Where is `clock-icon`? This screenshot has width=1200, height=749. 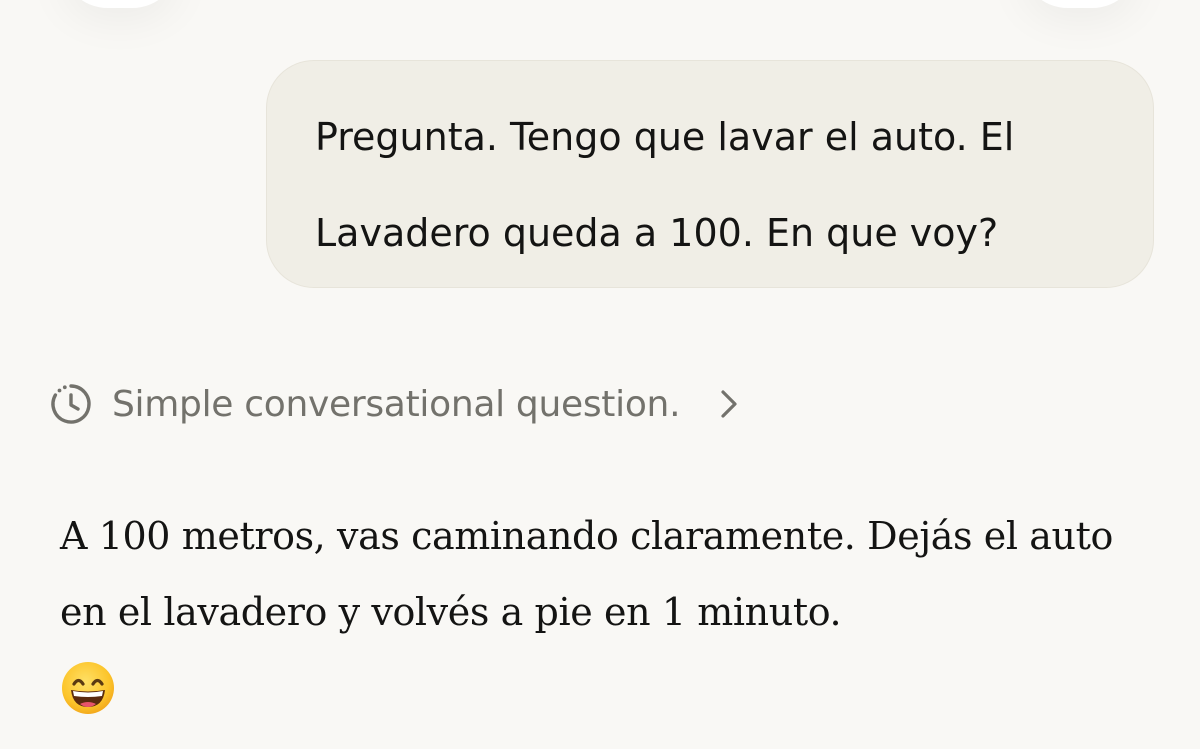 clock-icon is located at coordinates (71, 404).